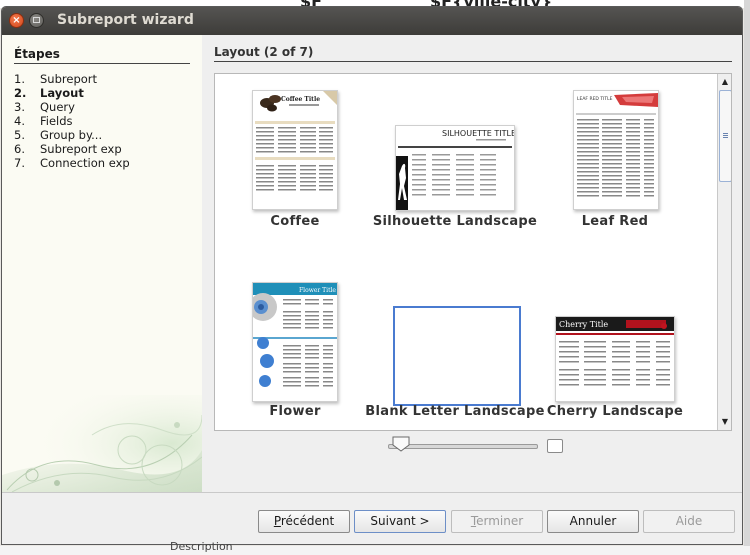 The height and width of the screenshot is (555, 750). I want to click on step-number: 2., so click(20, 93).